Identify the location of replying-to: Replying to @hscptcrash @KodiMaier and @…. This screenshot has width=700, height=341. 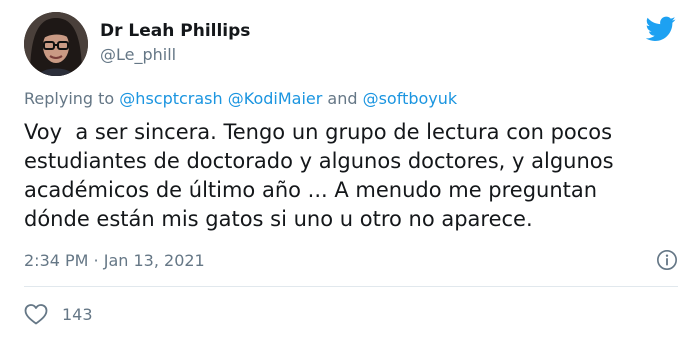
(240, 99).